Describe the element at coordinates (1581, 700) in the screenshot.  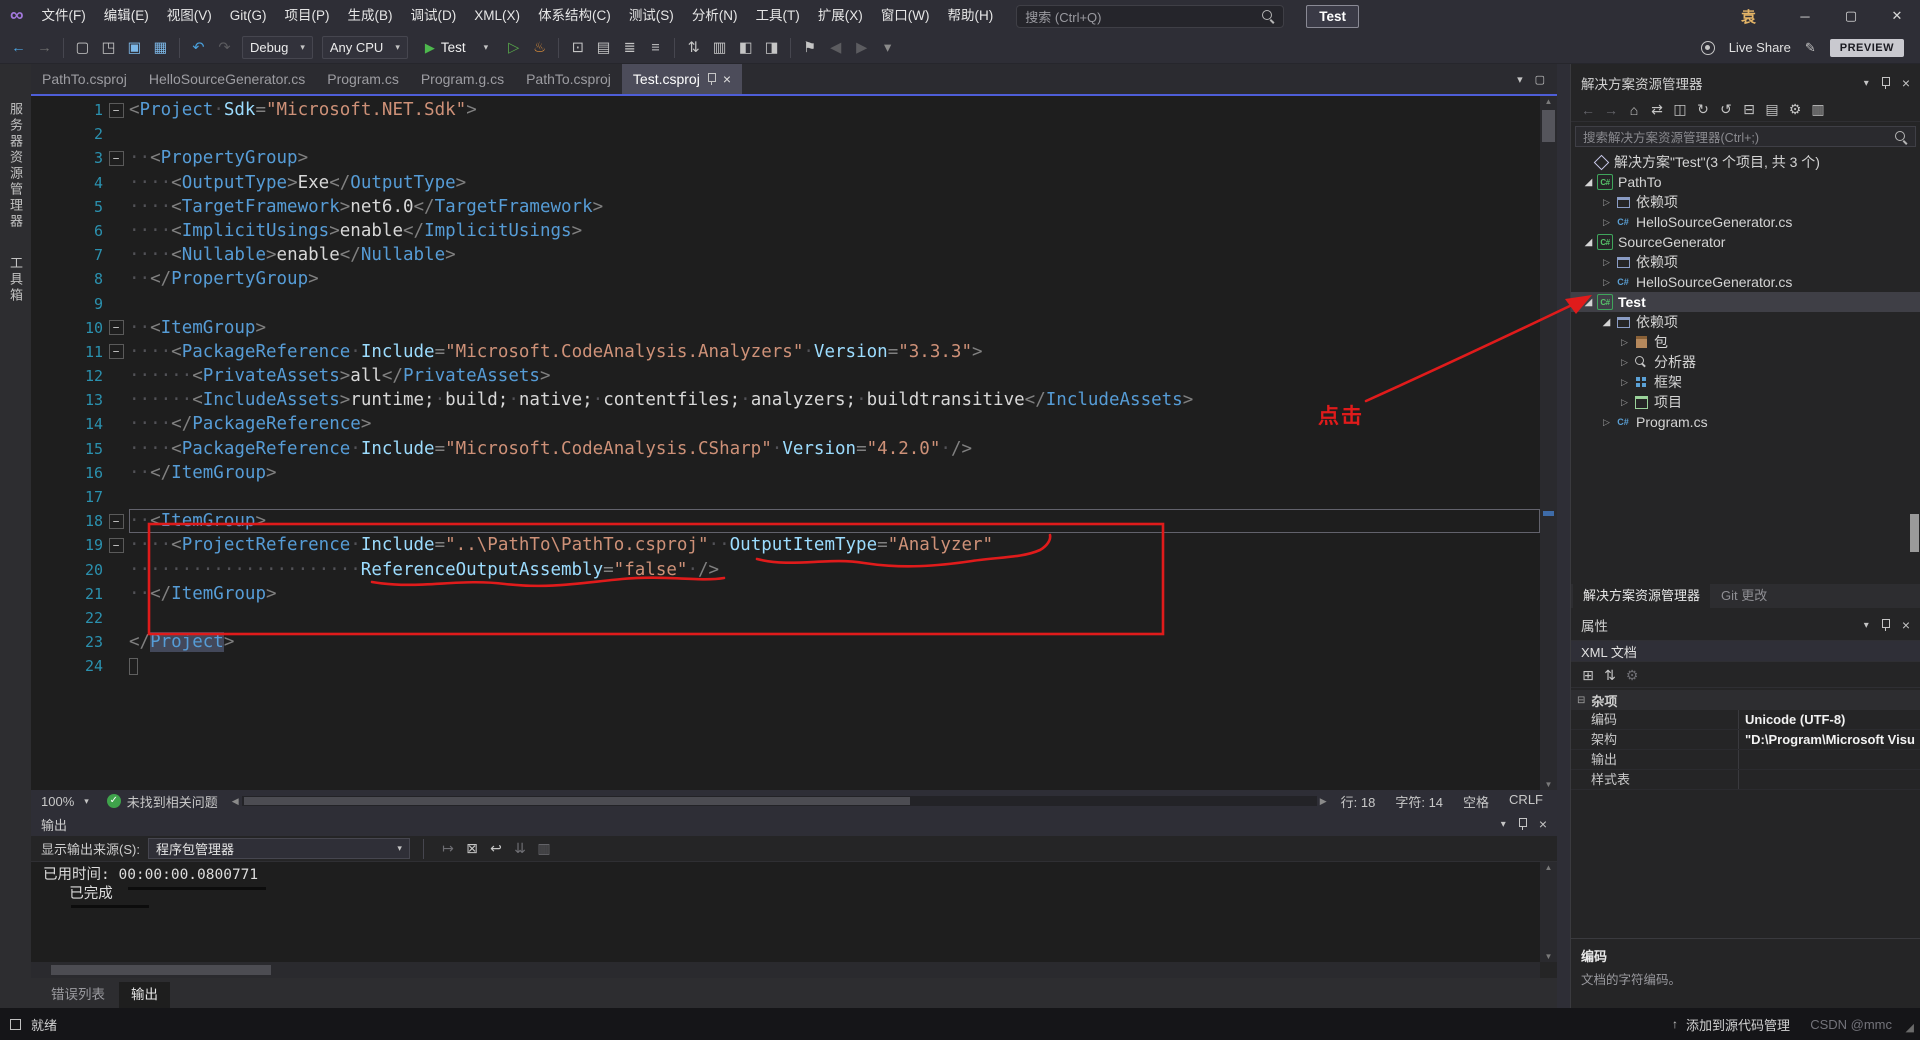
I see `collapse-icon: ⊟` at that location.